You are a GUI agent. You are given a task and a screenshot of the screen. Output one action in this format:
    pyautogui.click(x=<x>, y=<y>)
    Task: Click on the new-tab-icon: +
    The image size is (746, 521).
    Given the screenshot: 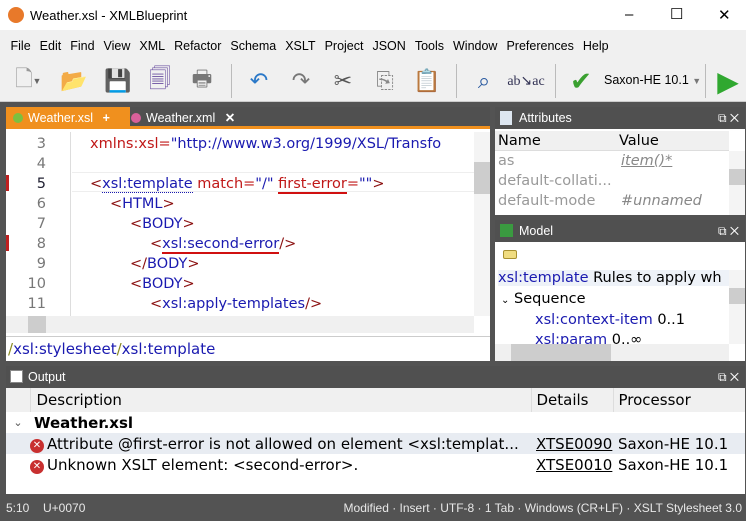 What is the action you would take?
    pyautogui.click(x=106, y=118)
    